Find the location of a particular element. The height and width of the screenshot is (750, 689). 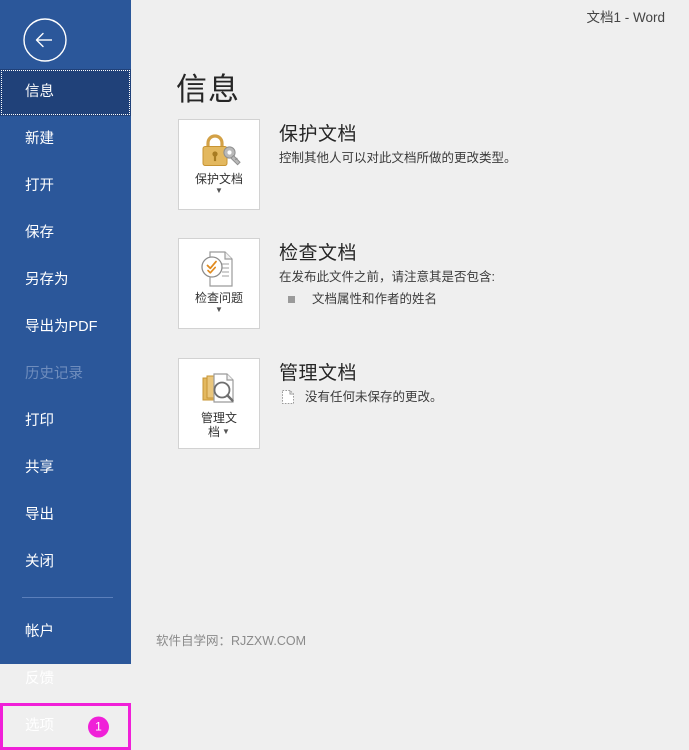

tile-label: 保护文档 is located at coordinates (218, 179).